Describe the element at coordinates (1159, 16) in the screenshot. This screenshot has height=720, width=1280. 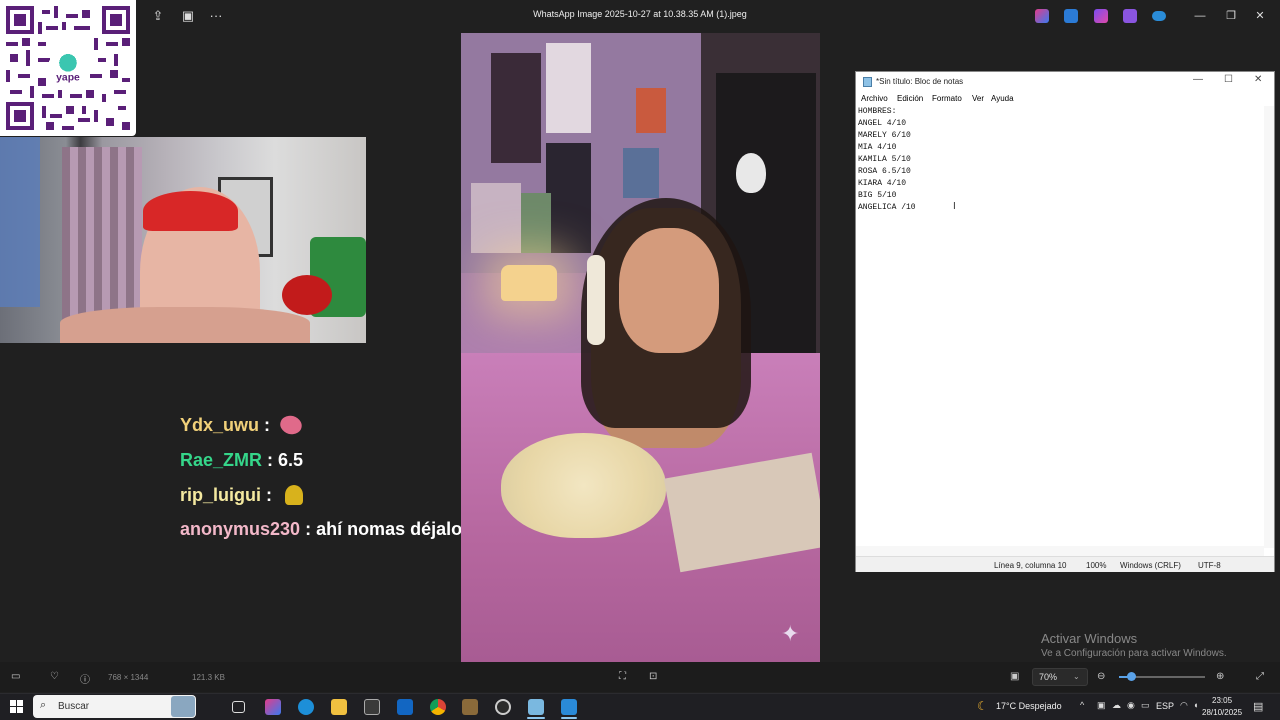
I see `onedrive-icon` at that location.